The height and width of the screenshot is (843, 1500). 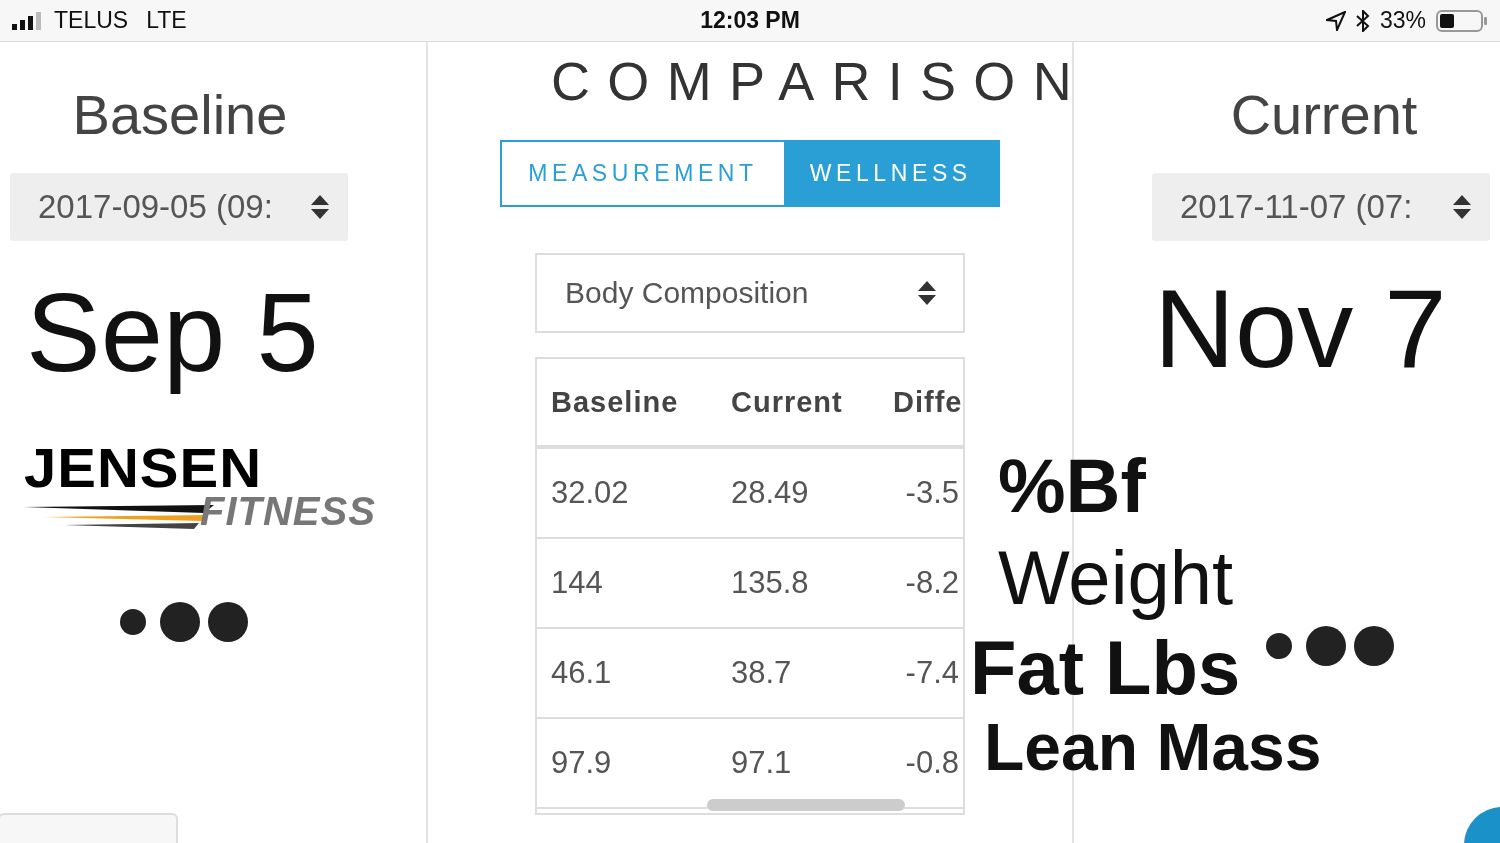 What do you see at coordinates (1362, 20) in the screenshot?
I see `bluetooth-icon` at bounding box center [1362, 20].